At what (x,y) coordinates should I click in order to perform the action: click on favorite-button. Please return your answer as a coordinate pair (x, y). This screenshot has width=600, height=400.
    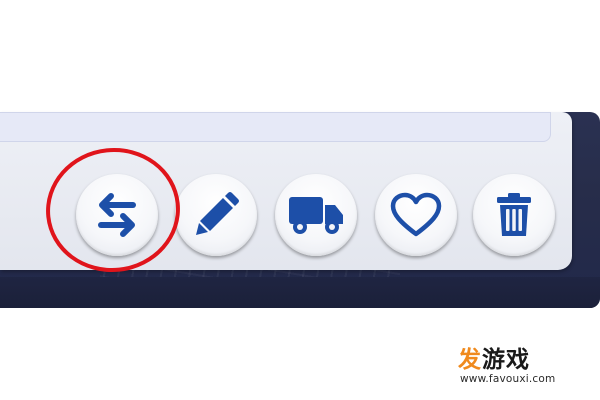
    Looking at the image, I should click on (416, 215).